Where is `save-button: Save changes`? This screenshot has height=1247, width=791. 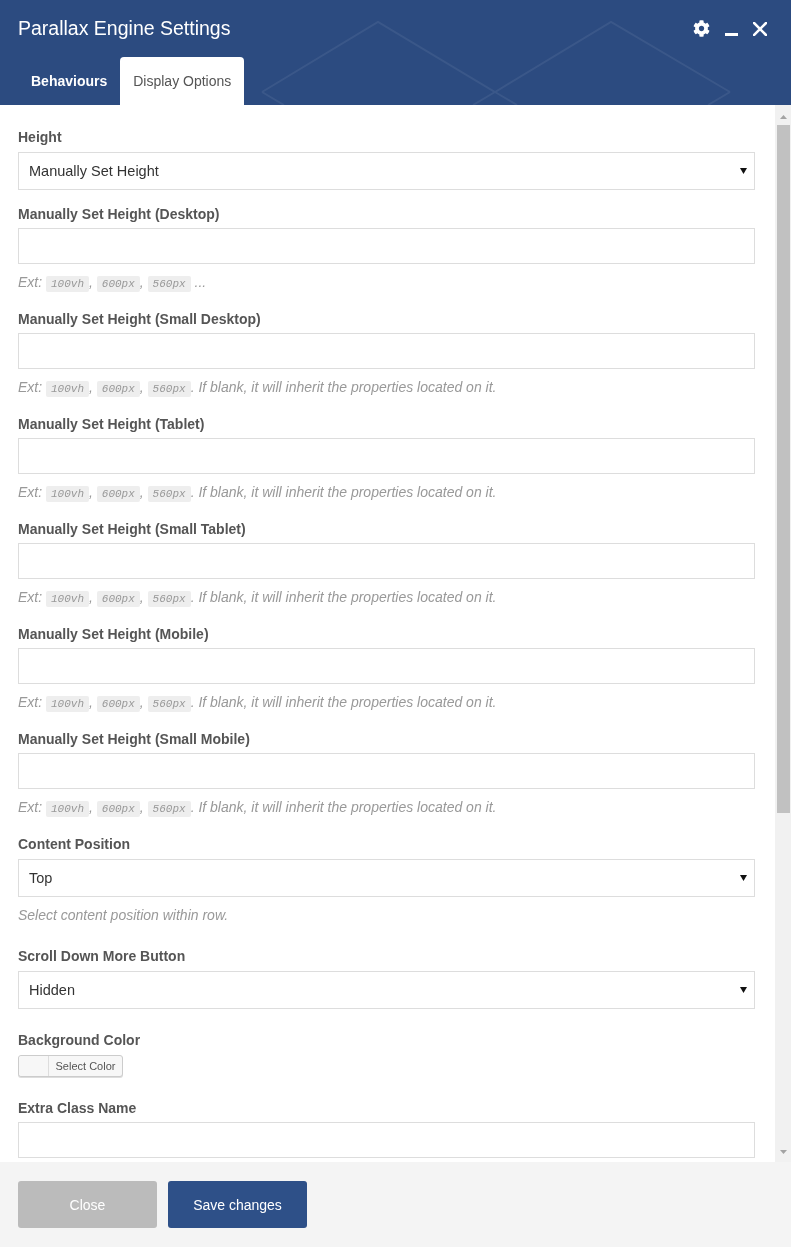 save-button: Save changes is located at coordinates (237, 1204).